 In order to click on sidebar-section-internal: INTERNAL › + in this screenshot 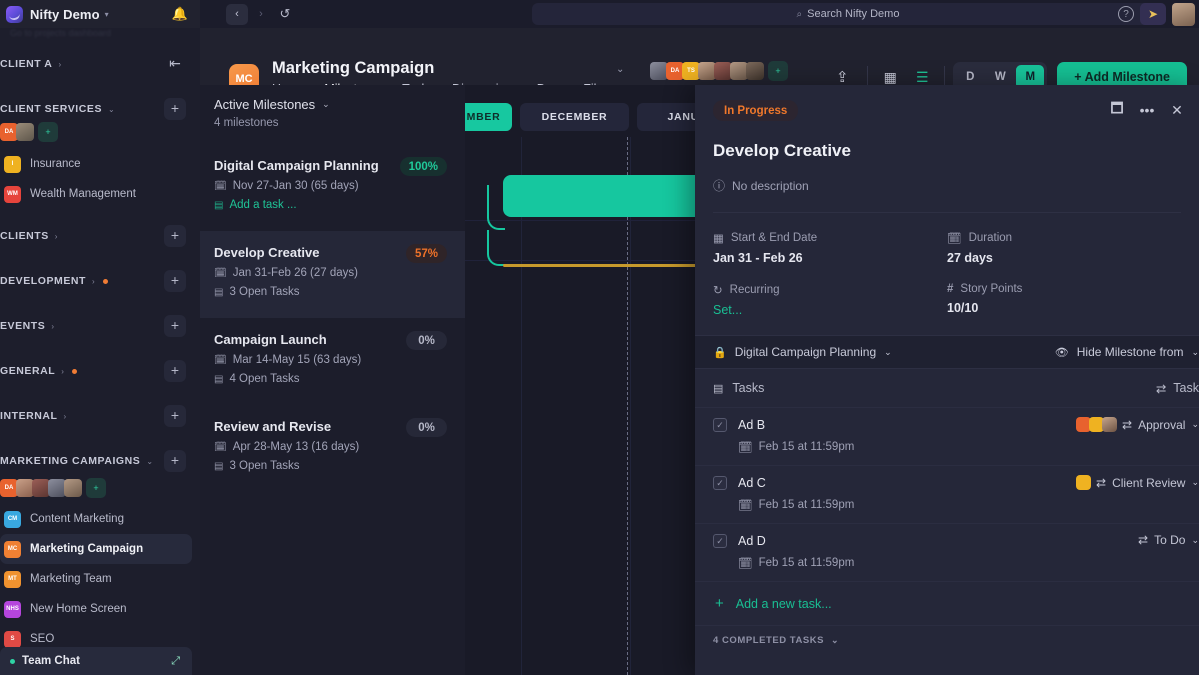, I will do `click(100, 416)`.